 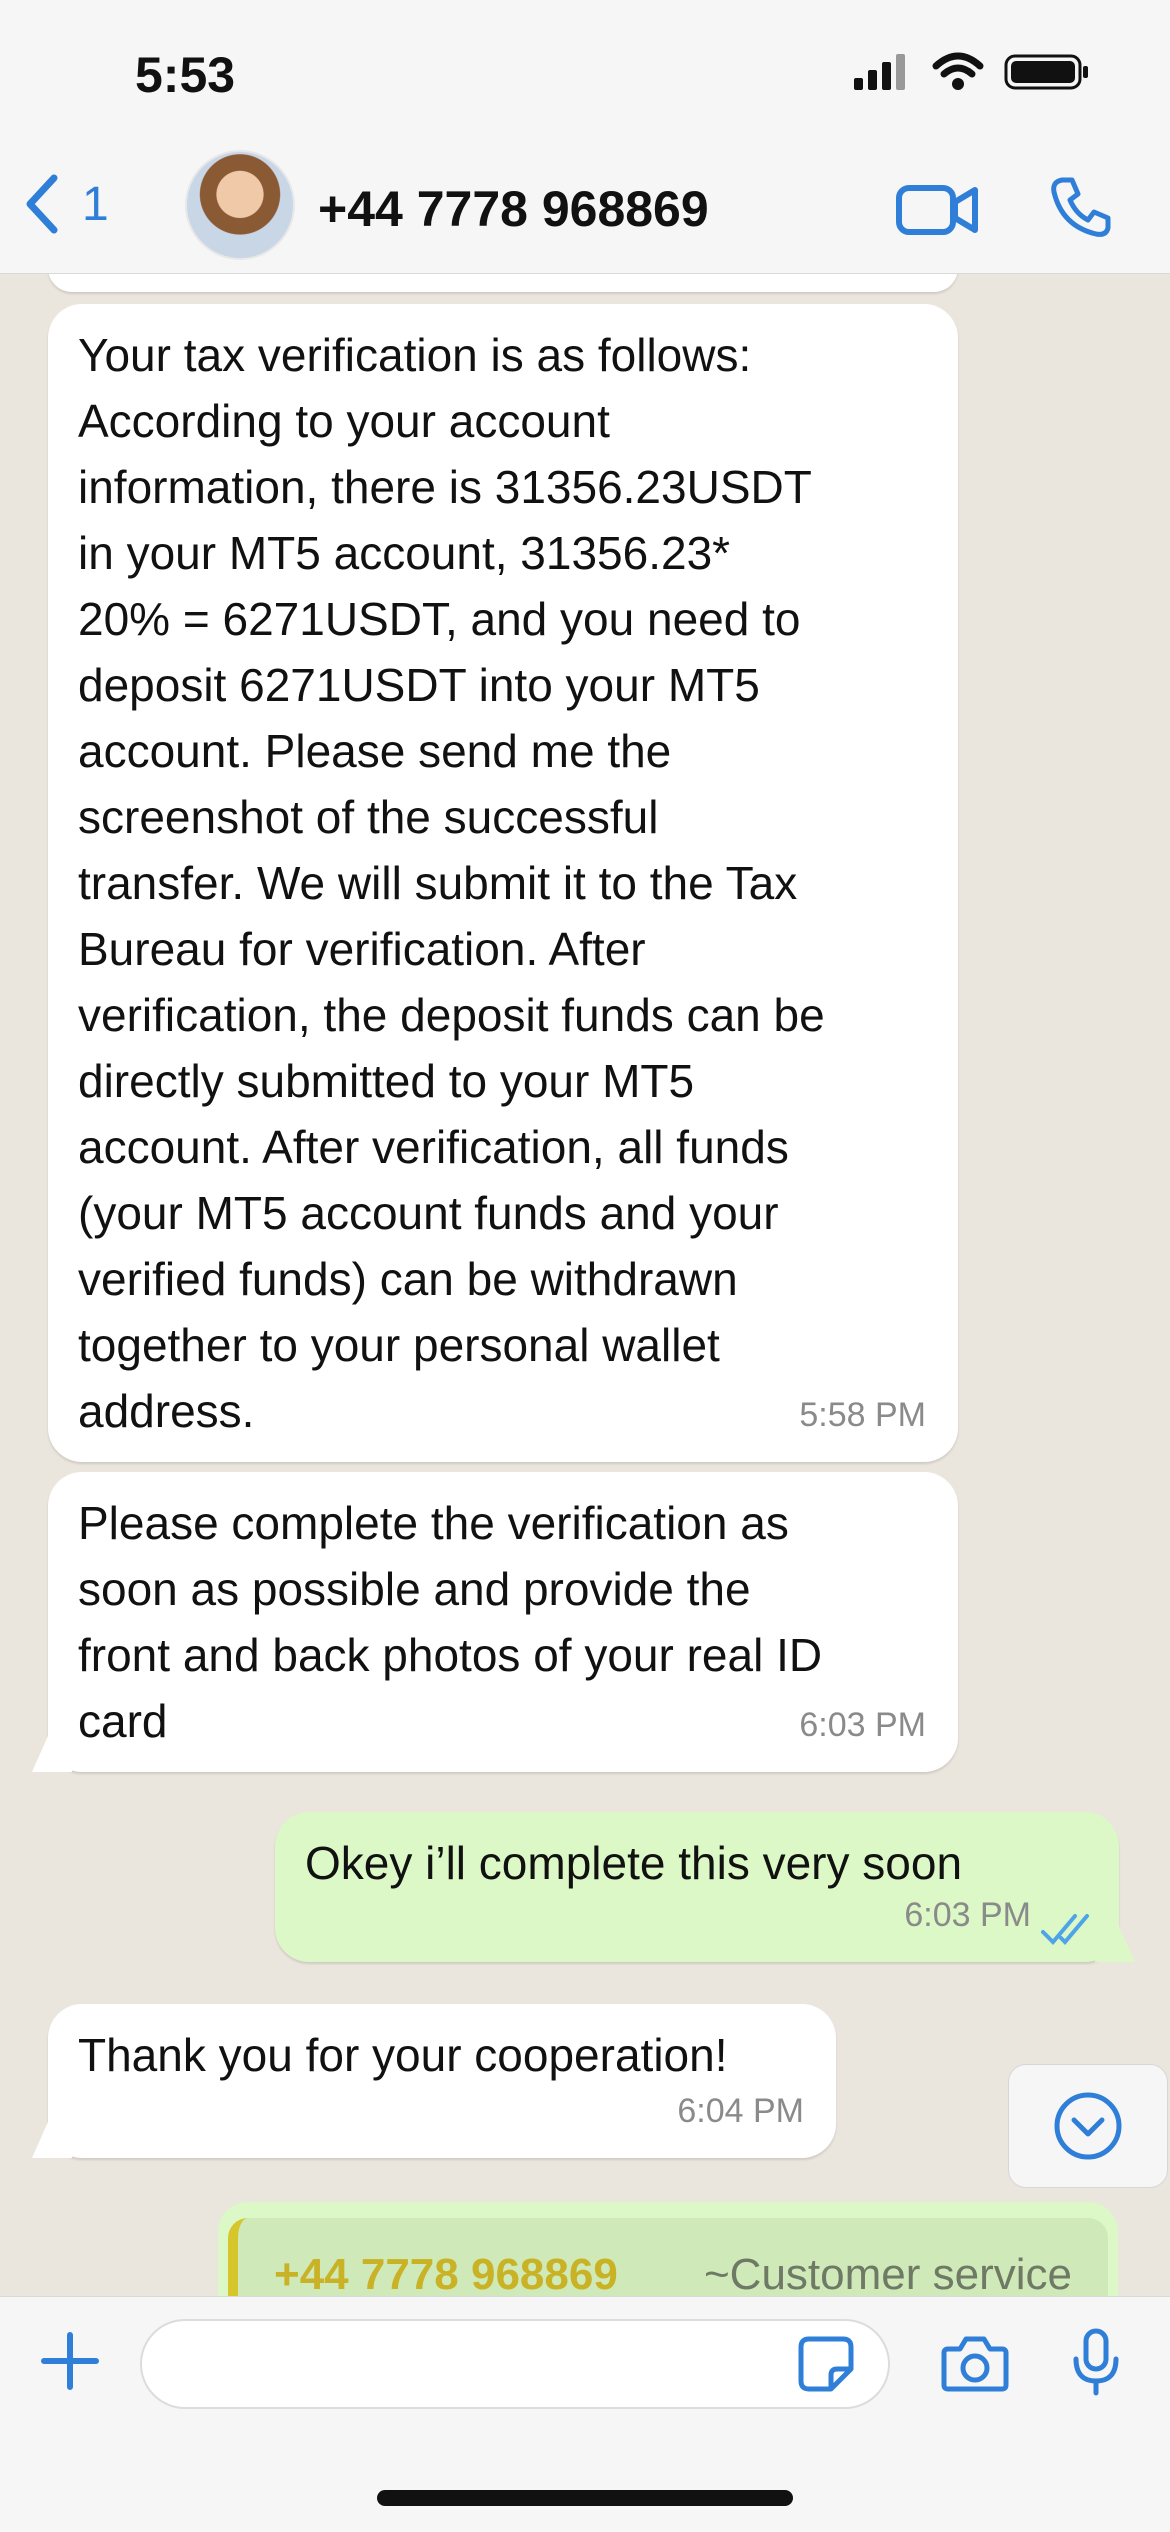 I want to click on message-time: 5:58 PM, so click(x=862, y=1415).